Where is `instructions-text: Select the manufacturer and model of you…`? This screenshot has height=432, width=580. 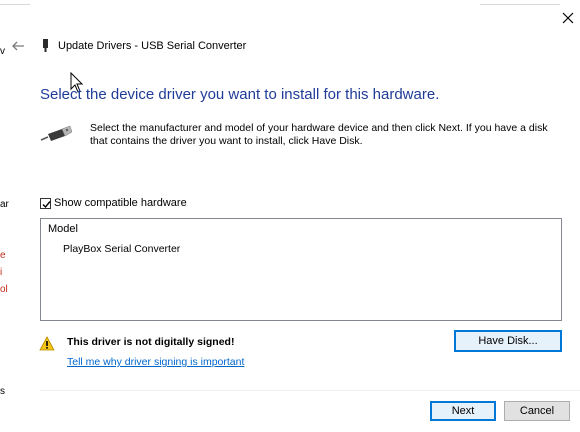
instructions-text: Select the manufacturer and model of you… is located at coordinates (319, 134).